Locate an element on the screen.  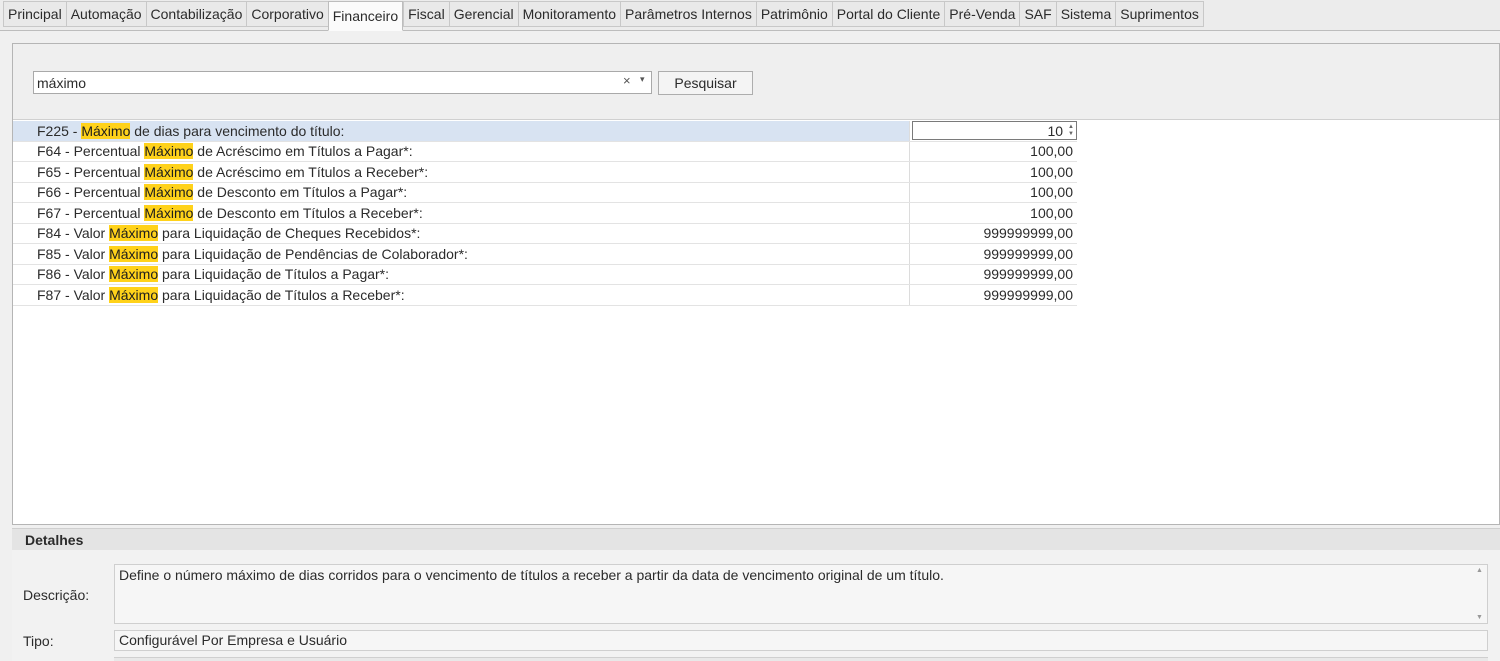
type-label: Tipo: is located at coordinates (38, 641).